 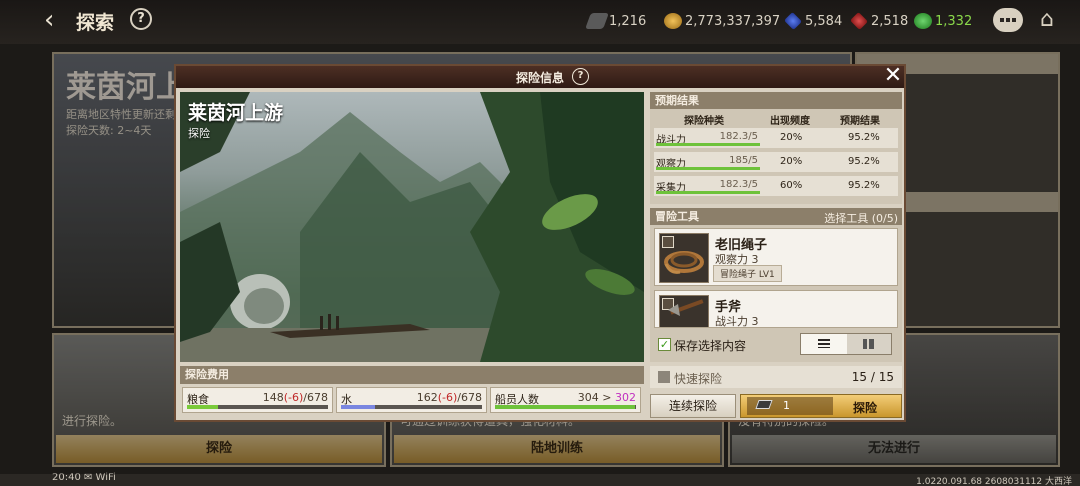 I want to click on quick-explore-label: 快速探险, so click(x=698, y=379).